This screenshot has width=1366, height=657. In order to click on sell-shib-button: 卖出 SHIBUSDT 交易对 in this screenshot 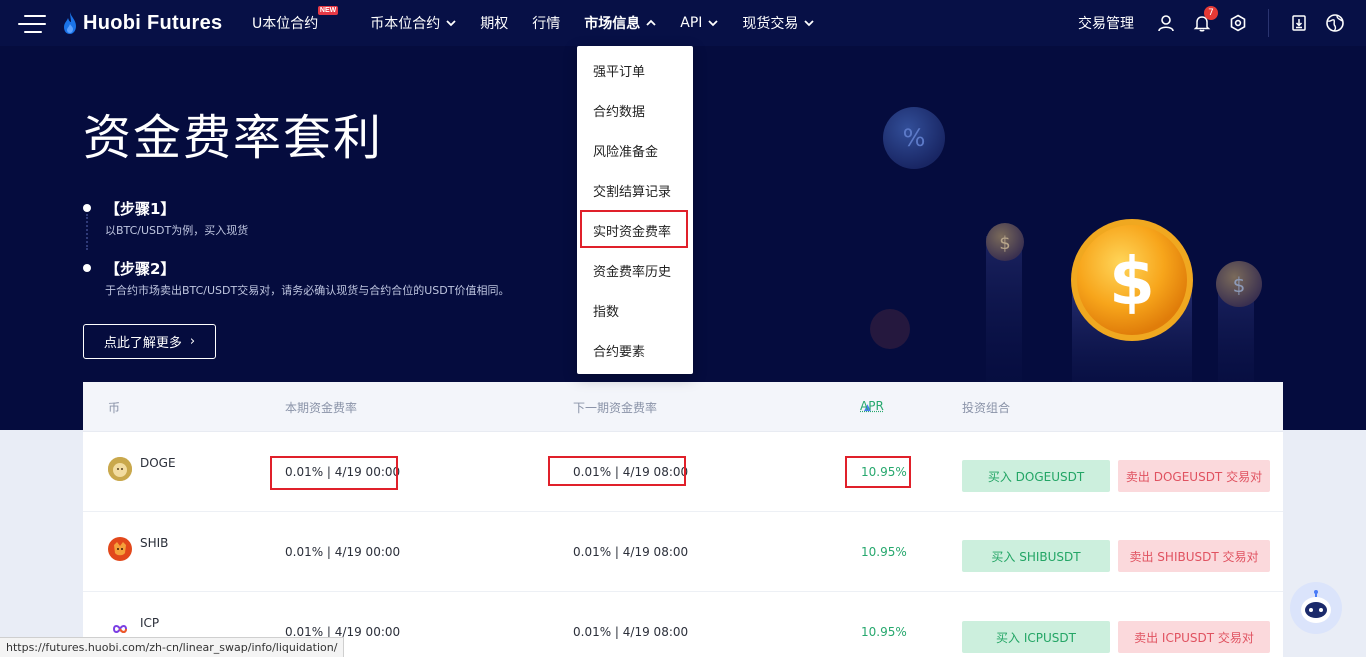, I will do `click(1194, 556)`.